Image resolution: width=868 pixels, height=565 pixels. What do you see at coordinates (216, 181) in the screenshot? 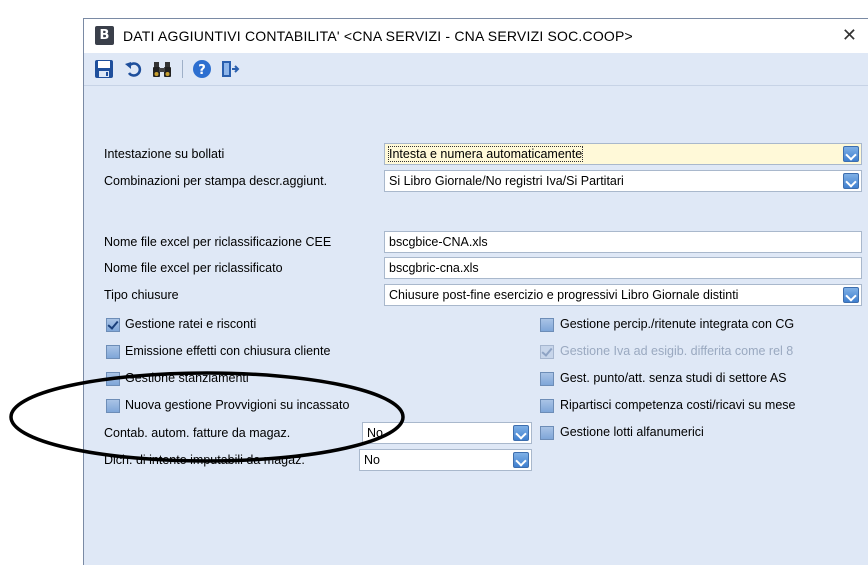
I see `combinazioni-label: Combinazioni per stampa descr.aggiunt.` at bounding box center [216, 181].